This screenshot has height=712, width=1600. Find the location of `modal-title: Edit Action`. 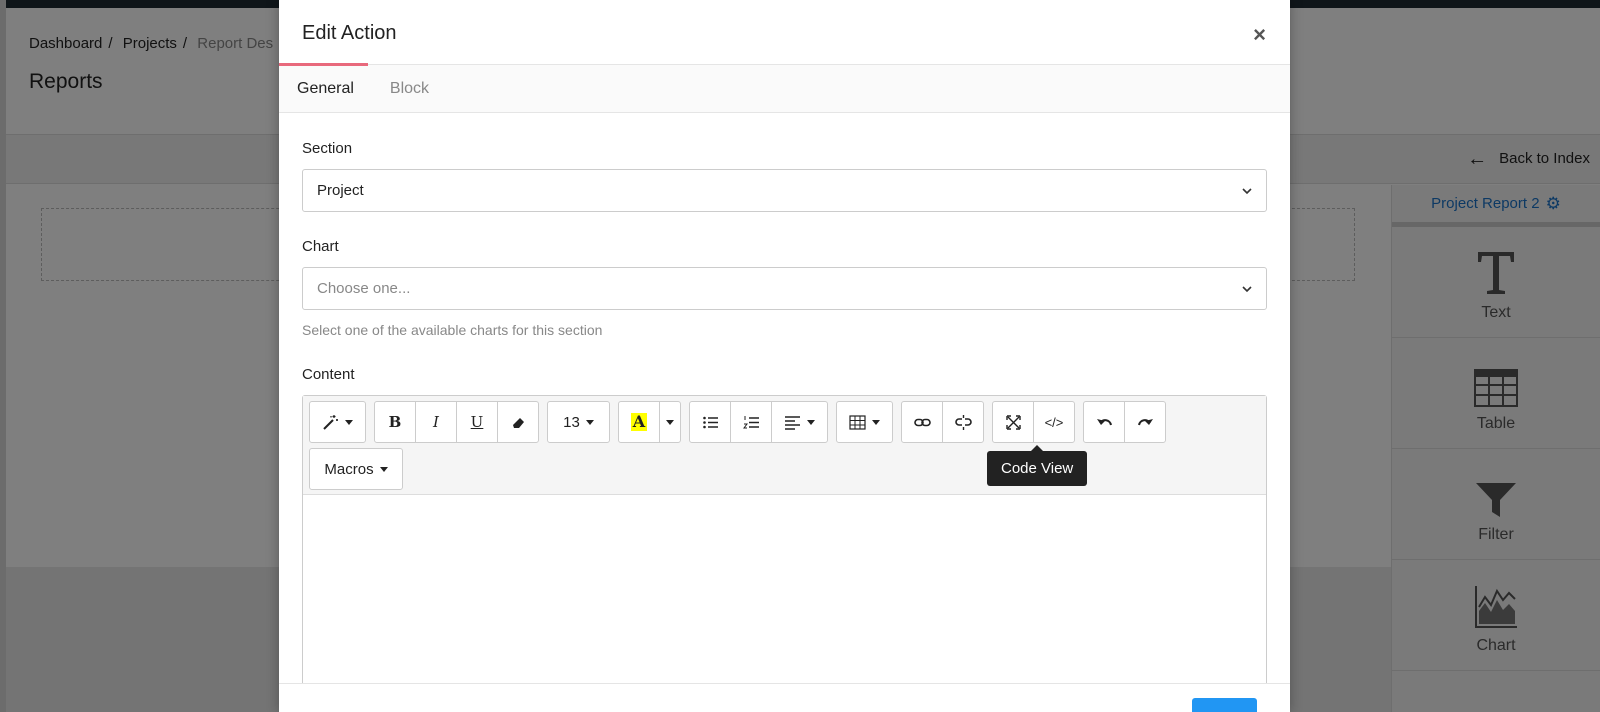

modal-title: Edit Action is located at coordinates (349, 33).